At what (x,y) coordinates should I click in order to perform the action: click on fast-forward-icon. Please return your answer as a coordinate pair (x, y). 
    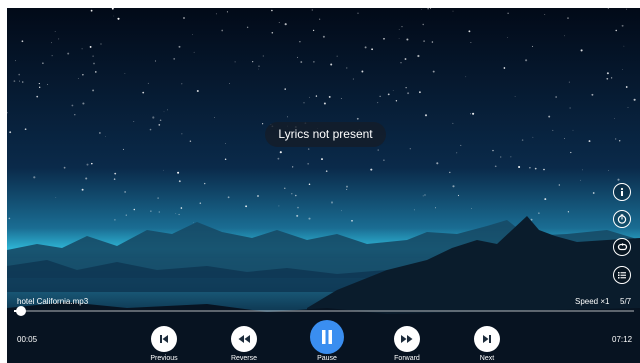
    Looking at the image, I should click on (407, 339).